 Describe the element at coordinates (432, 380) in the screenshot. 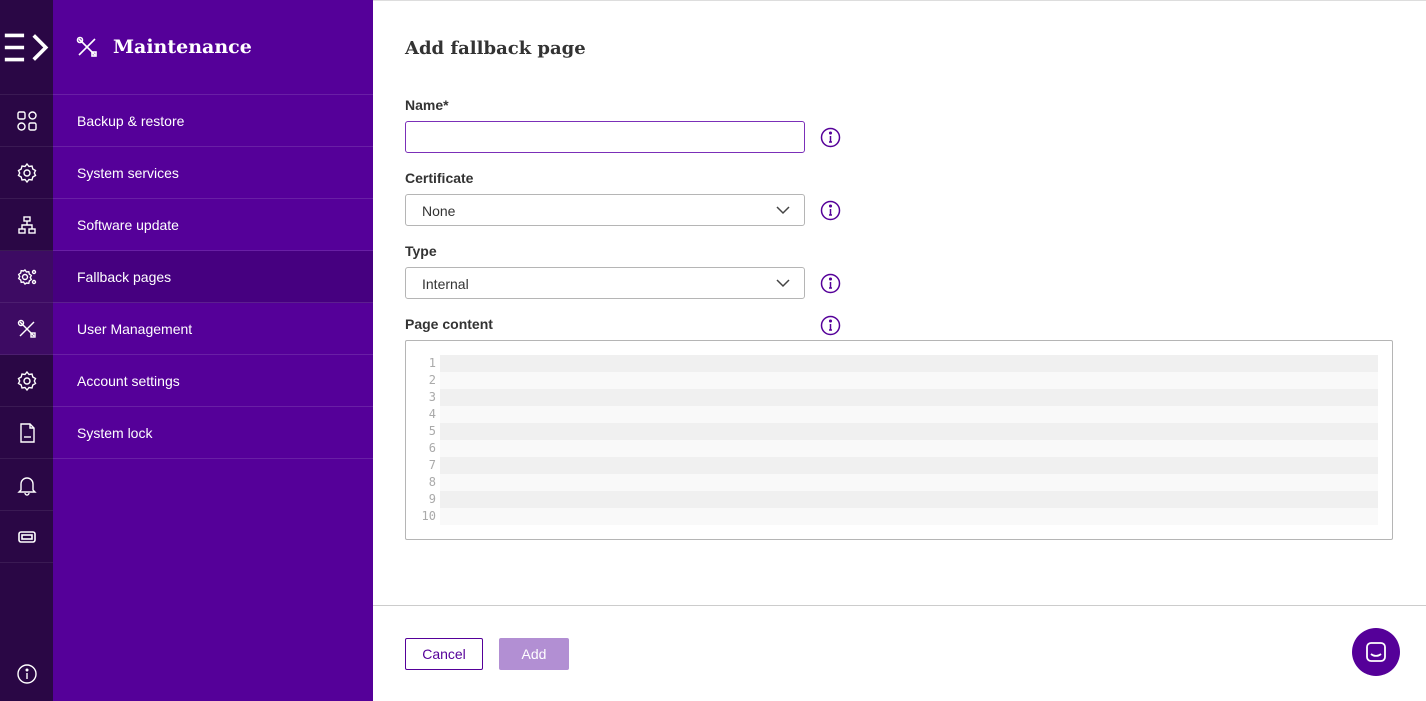

I see `line-number: 2` at that location.